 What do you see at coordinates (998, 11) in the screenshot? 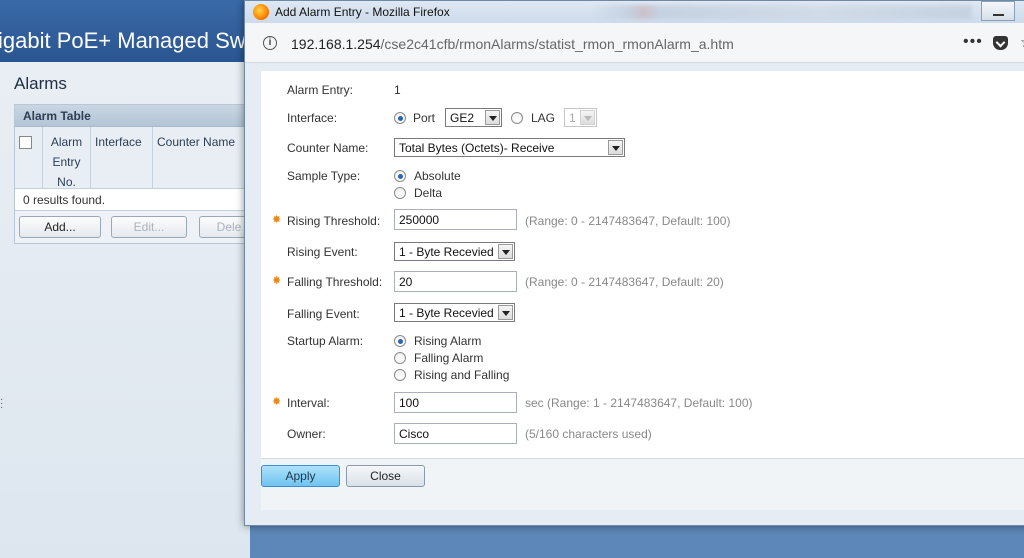
I see `minimize-button` at bounding box center [998, 11].